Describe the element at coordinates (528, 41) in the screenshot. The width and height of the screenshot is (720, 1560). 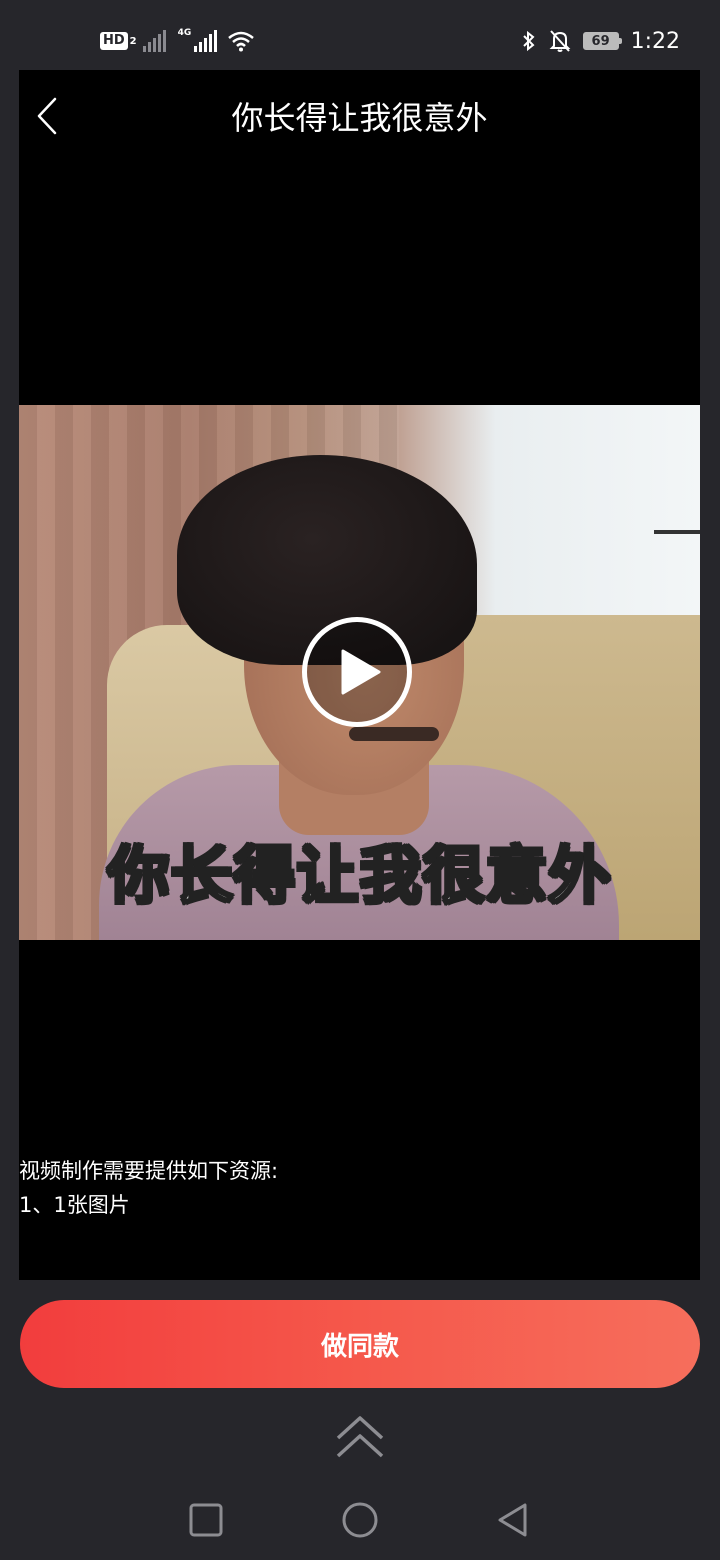
I see `bluetooth-icon` at that location.